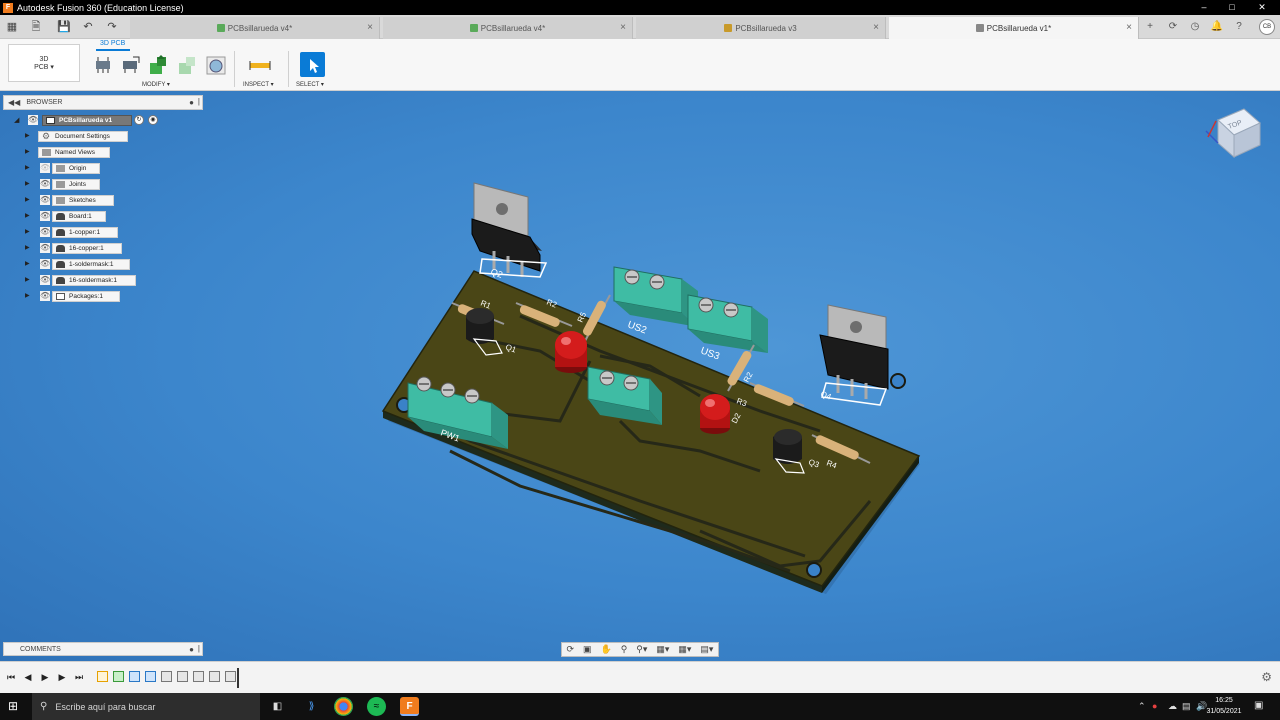 The image size is (1280, 720). What do you see at coordinates (311, 706) in the screenshot?
I see `vscode-icon: ⟫` at bounding box center [311, 706].